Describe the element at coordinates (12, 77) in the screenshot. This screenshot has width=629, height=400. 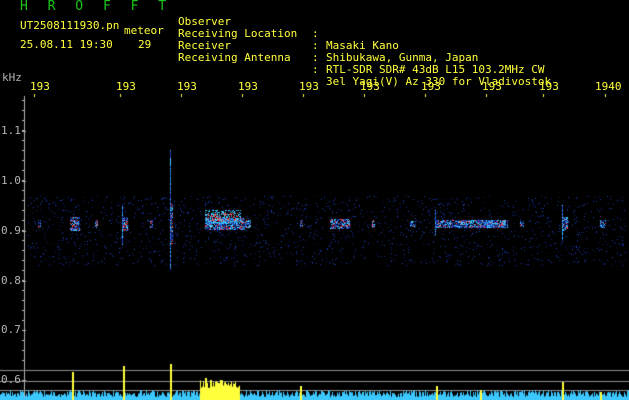
I see `y-axis-unit: kHz` at that location.